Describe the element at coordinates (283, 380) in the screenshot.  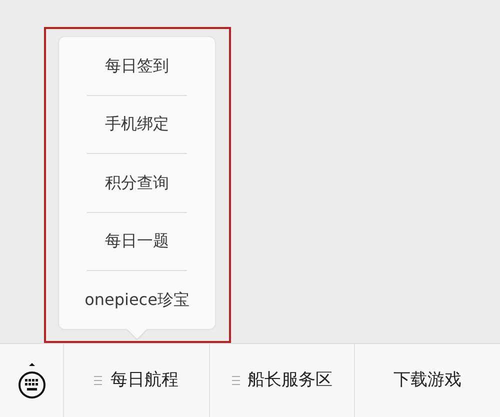
I see `menu-tab: 船长服务区` at that location.